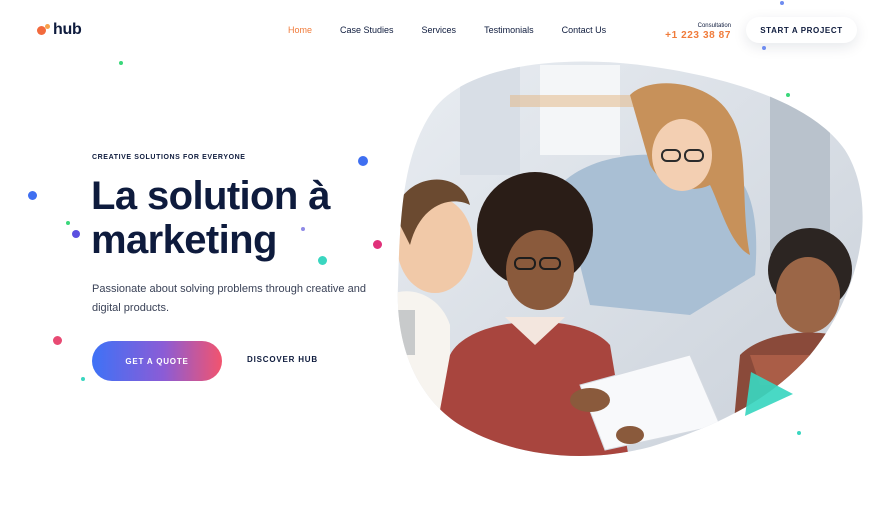  Describe the element at coordinates (509, 30) in the screenshot. I see `nav-item-testimonials: Testimonials` at that location.